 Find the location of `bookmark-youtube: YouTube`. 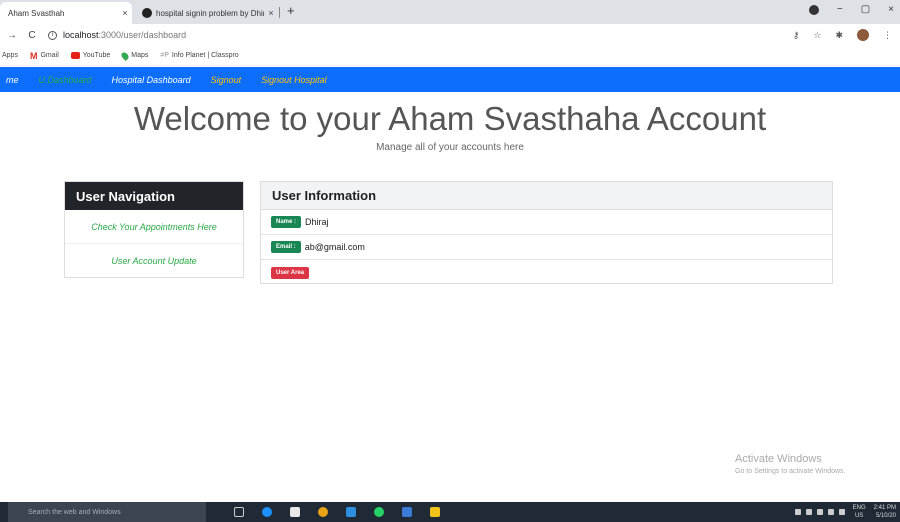

bookmark-youtube: YouTube is located at coordinates (90, 55).